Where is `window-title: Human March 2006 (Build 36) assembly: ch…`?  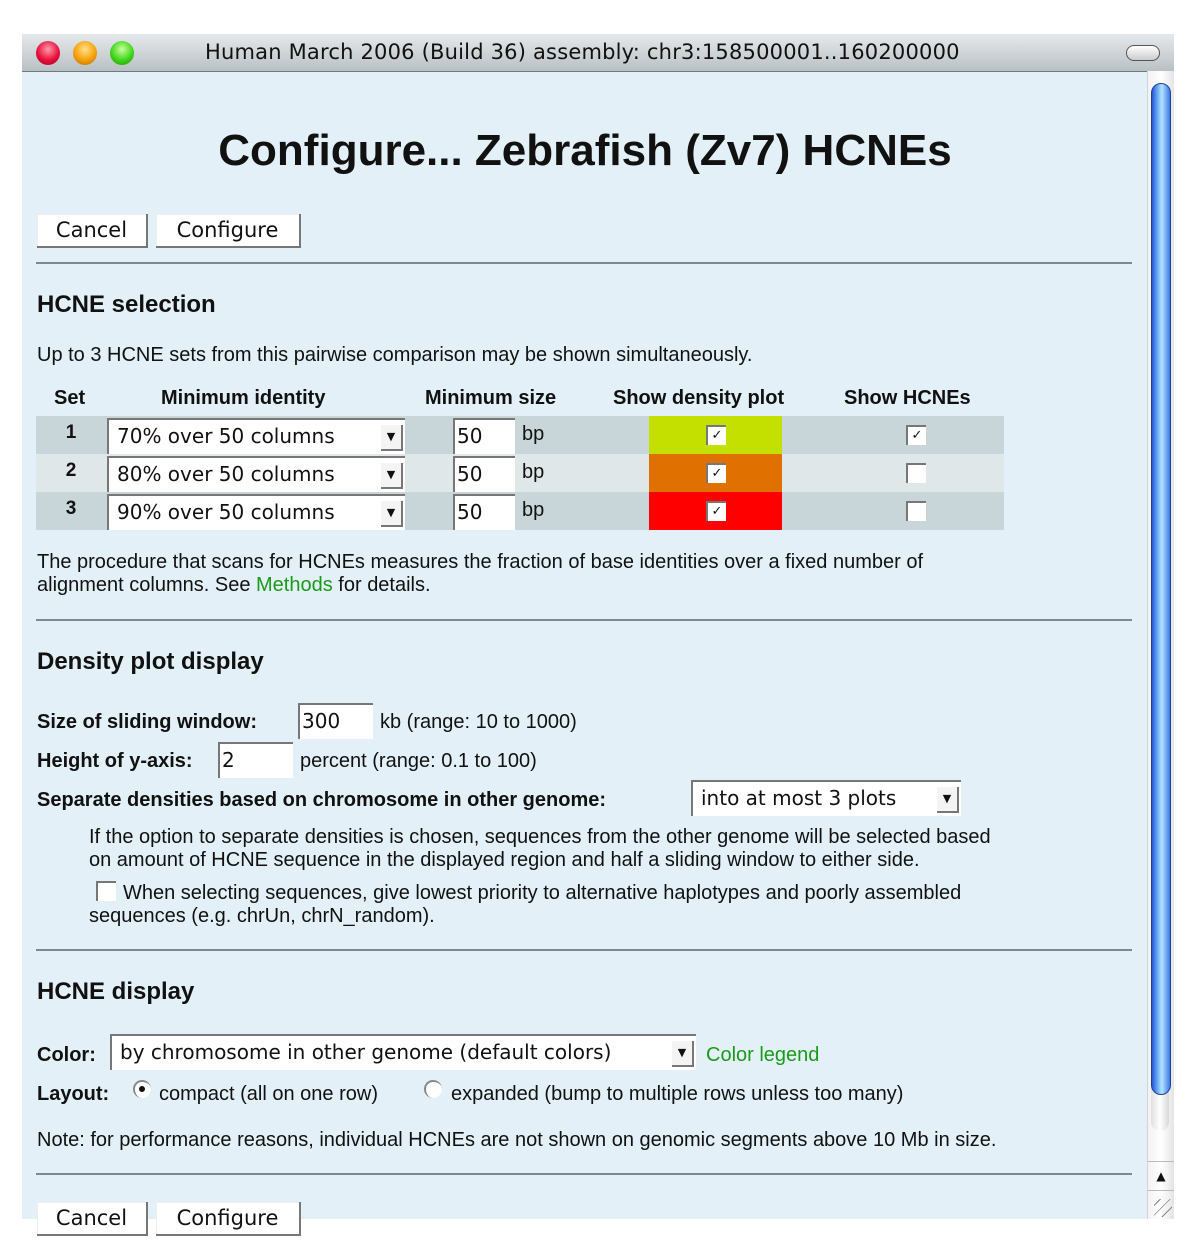
window-title: Human March 2006 (Build 36) assembly: ch… is located at coordinates (582, 52).